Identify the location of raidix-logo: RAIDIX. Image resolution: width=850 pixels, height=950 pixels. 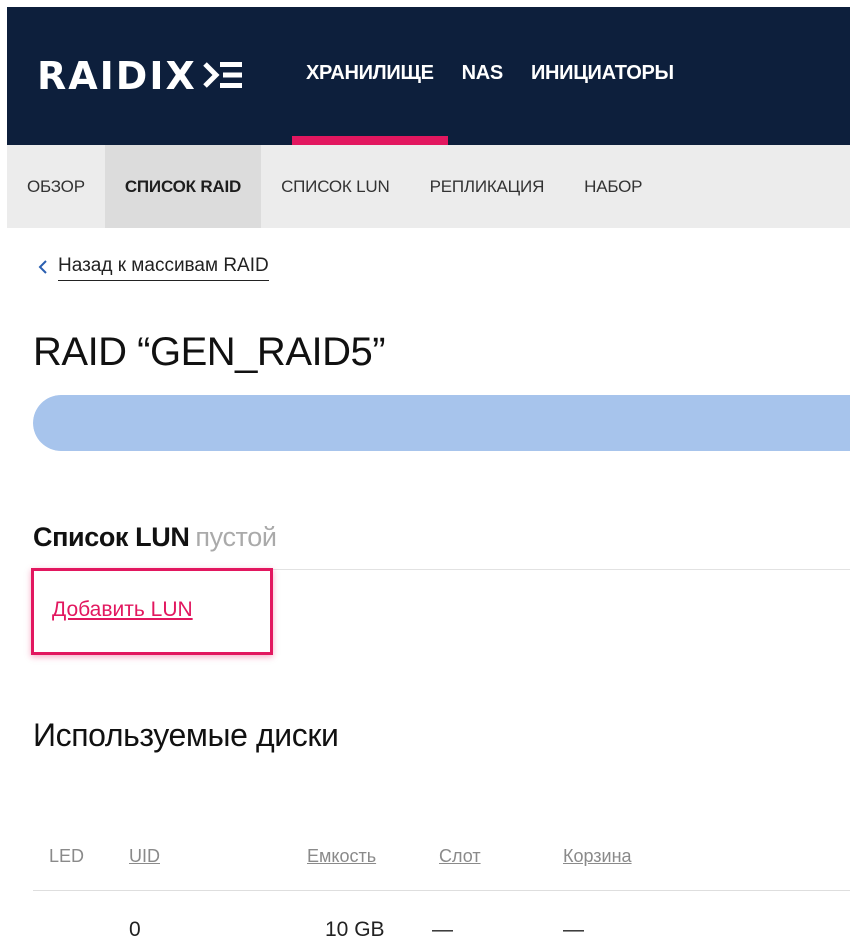
(140, 76).